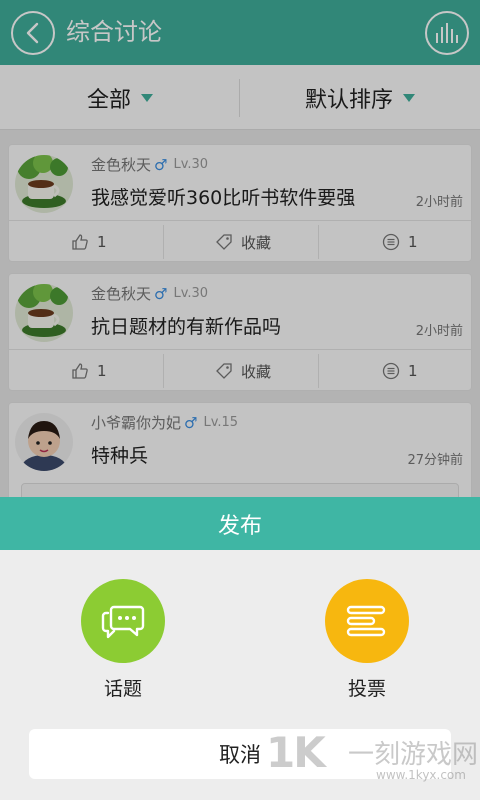  Describe the element at coordinates (122, 689) in the screenshot. I see `topic-label: 话题` at that location.